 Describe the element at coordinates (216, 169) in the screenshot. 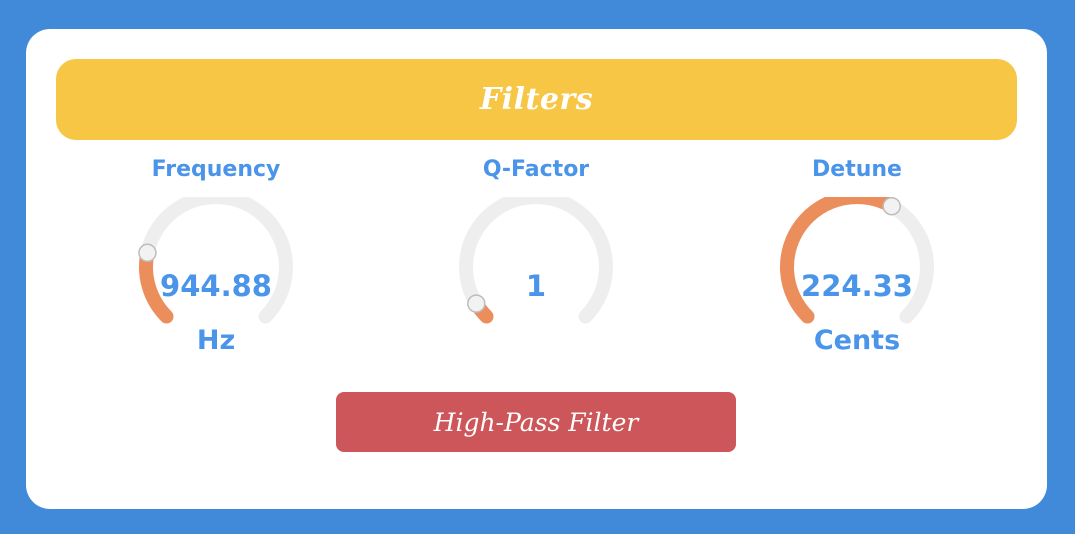

I see `frequency-label: Frequency` at that location.